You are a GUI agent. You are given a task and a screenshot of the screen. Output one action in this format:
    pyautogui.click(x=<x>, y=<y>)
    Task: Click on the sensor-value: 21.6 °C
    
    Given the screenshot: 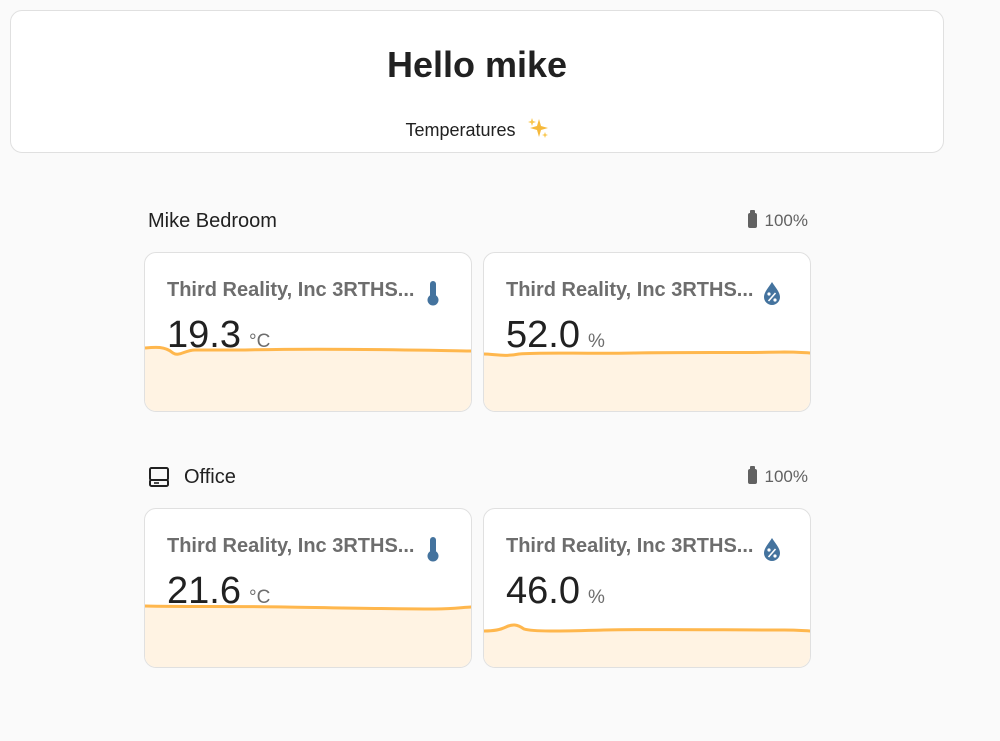 What is the action you would take?
    pyautogui.click(x=218, y=594)
    